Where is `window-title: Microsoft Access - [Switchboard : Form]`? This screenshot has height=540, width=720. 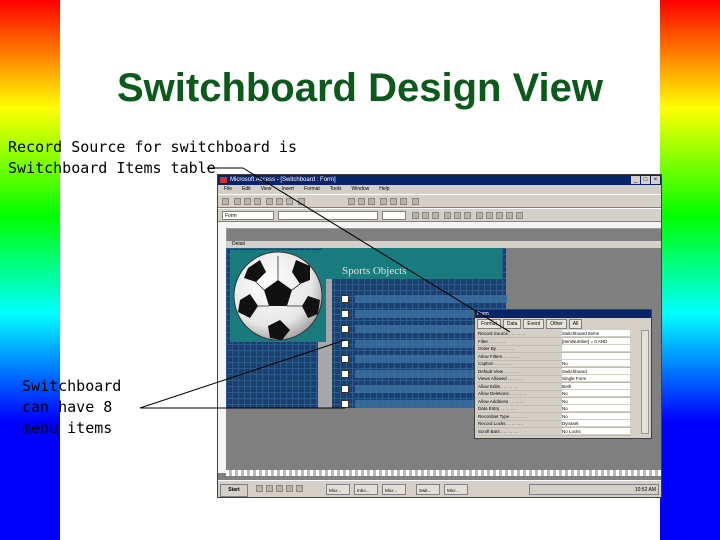
window-title: Microsoft Access - [Switchboard : Form] is located at coordinates (283, 180).